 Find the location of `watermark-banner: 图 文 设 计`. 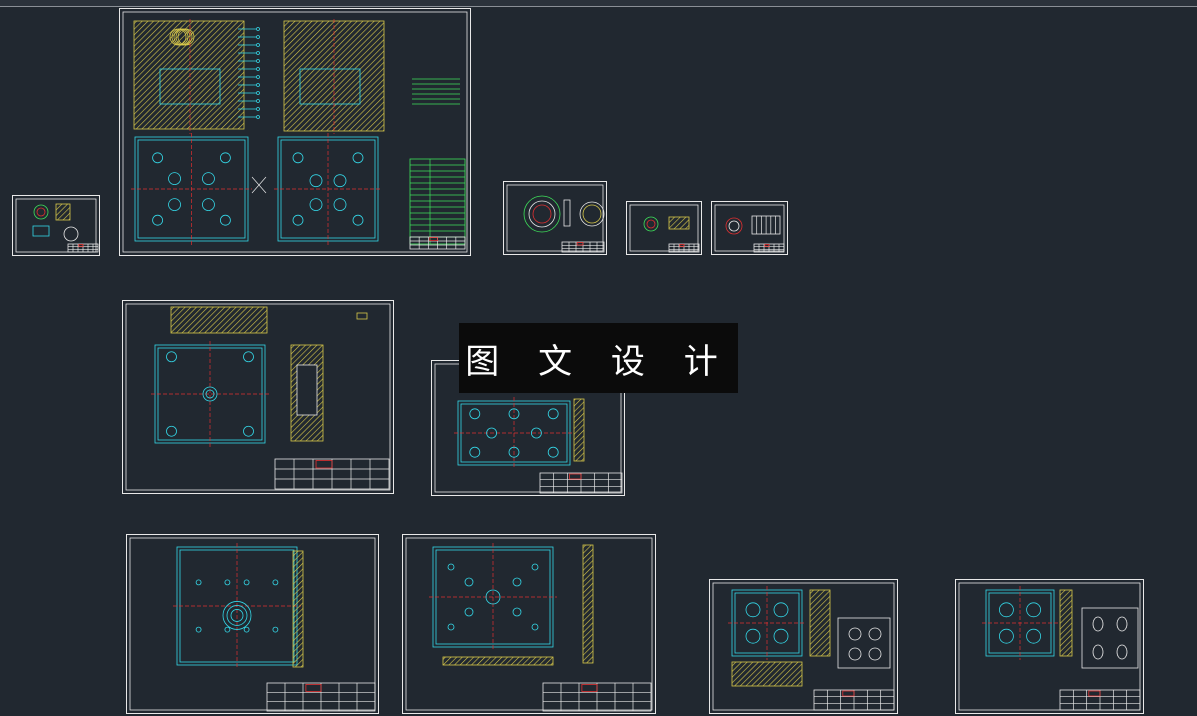

watermark-banner: 图 文 设 计 is located at coordinates (598, 358).